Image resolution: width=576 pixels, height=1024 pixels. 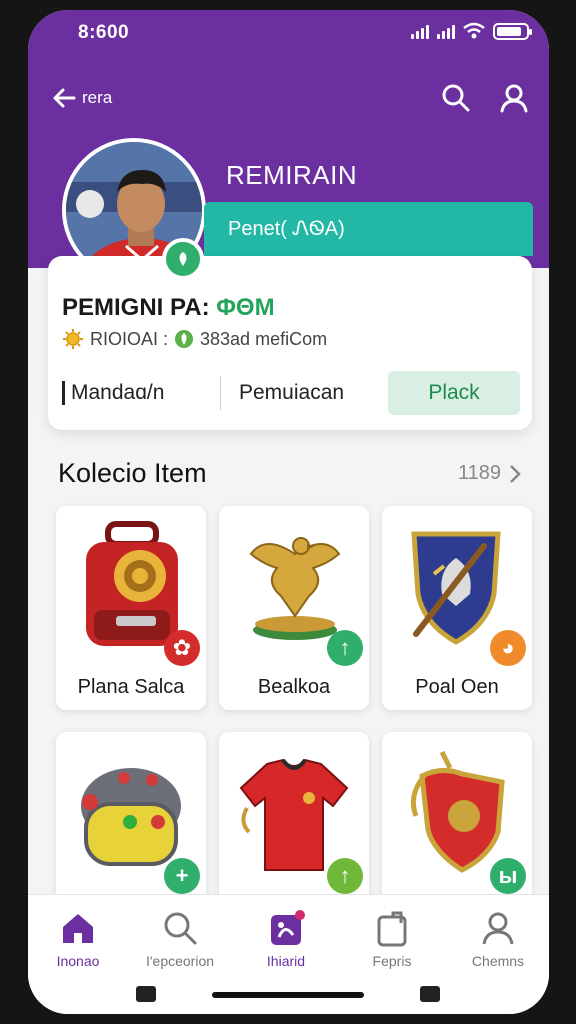 What do you see at coordinates (132, 583) in the screenshot?
I see `backpack-icon` at bounding box center [132, 583].